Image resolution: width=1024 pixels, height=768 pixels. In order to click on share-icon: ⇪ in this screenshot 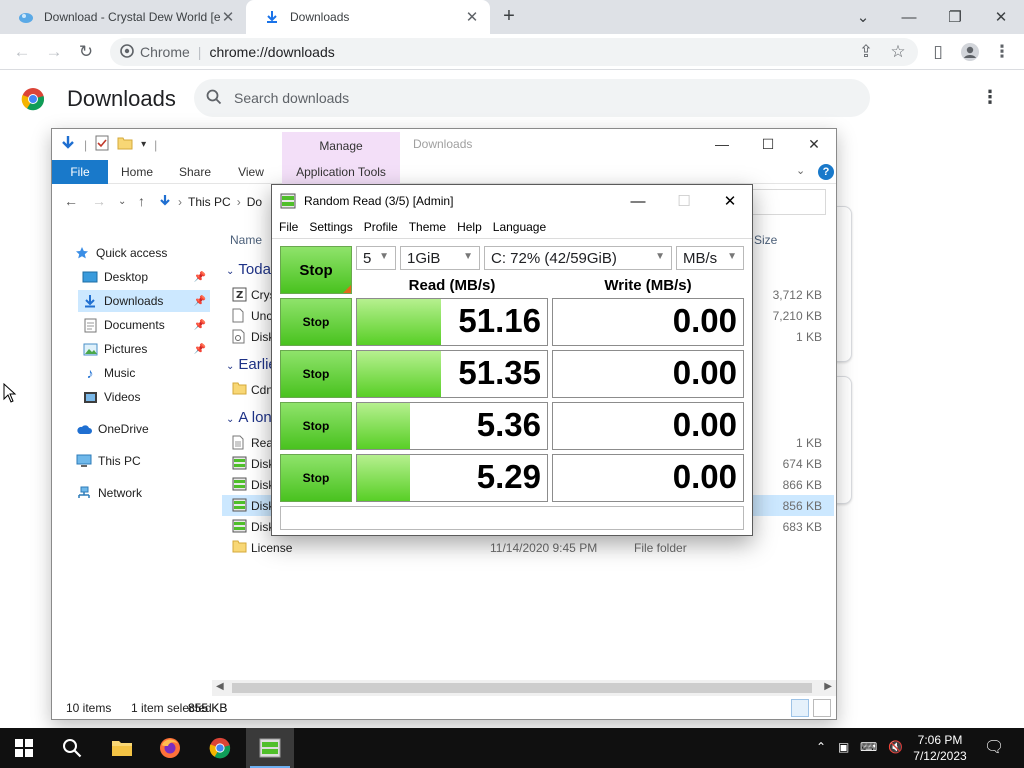, I will do `click(866, 52)`.